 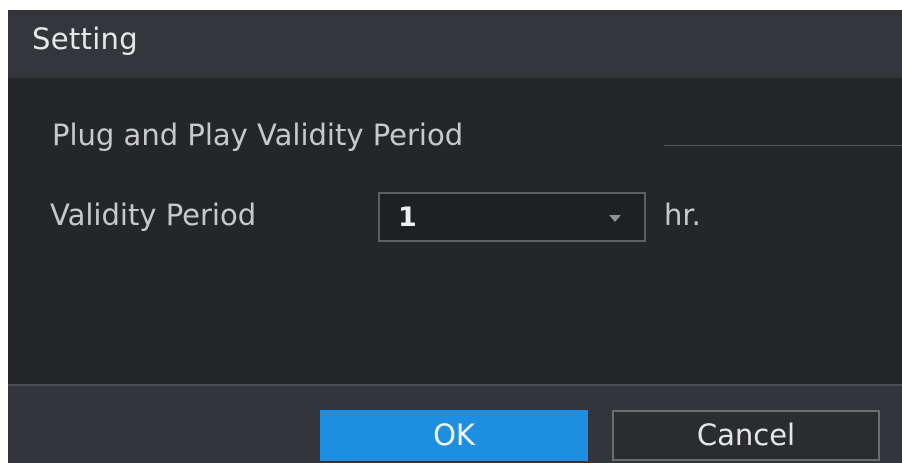 What do you see at coordinates (407, 217) in the screenshot?
I see `validity-period-value: 1` at bounding box center [407, 217].